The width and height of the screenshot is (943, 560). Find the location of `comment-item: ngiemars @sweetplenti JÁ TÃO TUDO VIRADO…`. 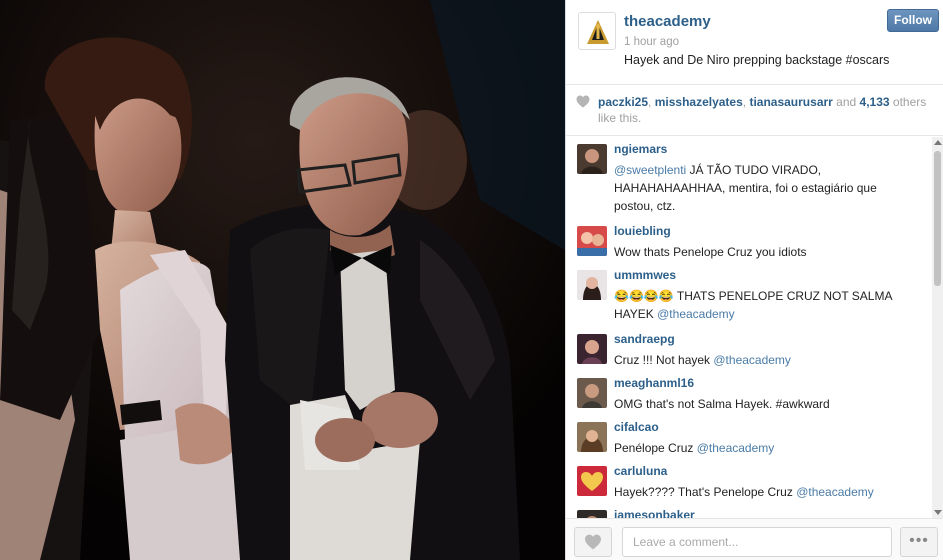

comment-item: ngiemars @sweetplenti JÁ TÃO TUDO VIRADO… is located at coordinates (751, 177).